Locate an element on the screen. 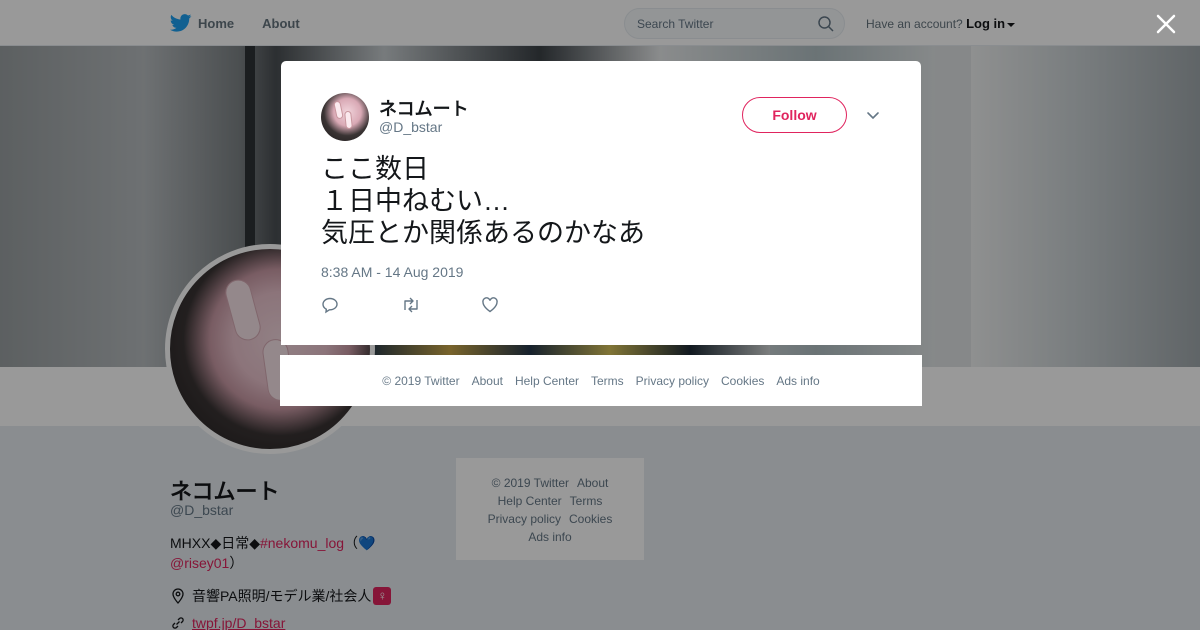  close-icon is located at coordinates (1166, 24).